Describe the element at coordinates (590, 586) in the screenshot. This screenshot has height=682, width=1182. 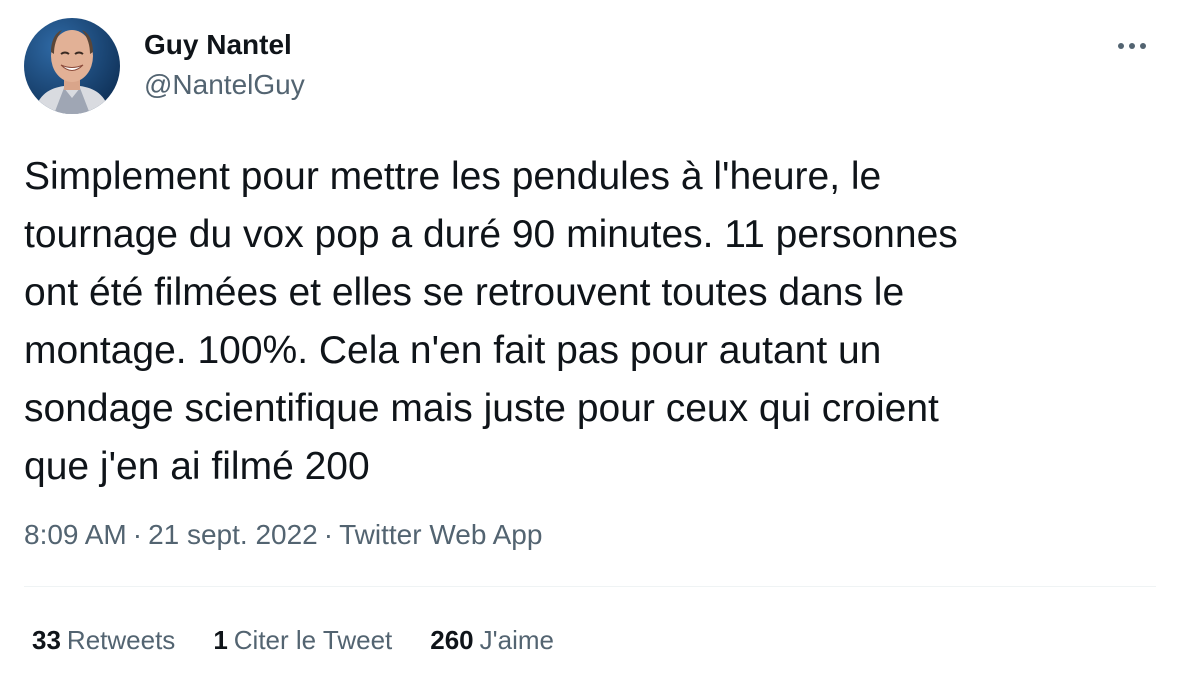
I see `divider` at that location.